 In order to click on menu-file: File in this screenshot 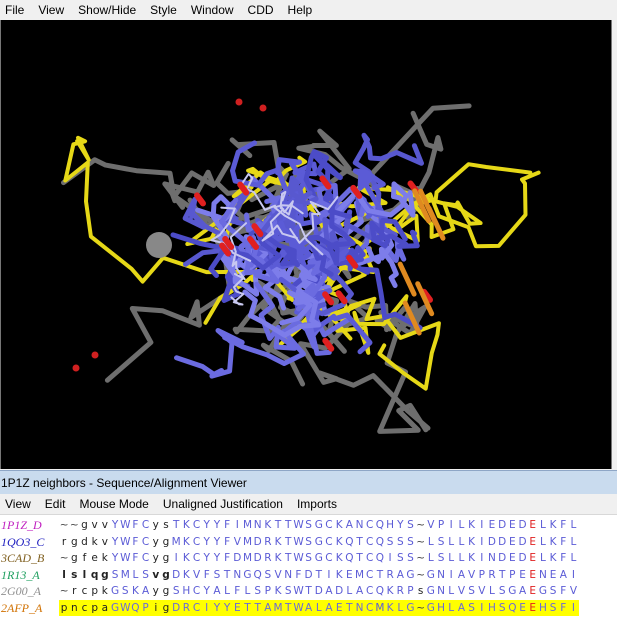, I will do `click(15, 10)`.